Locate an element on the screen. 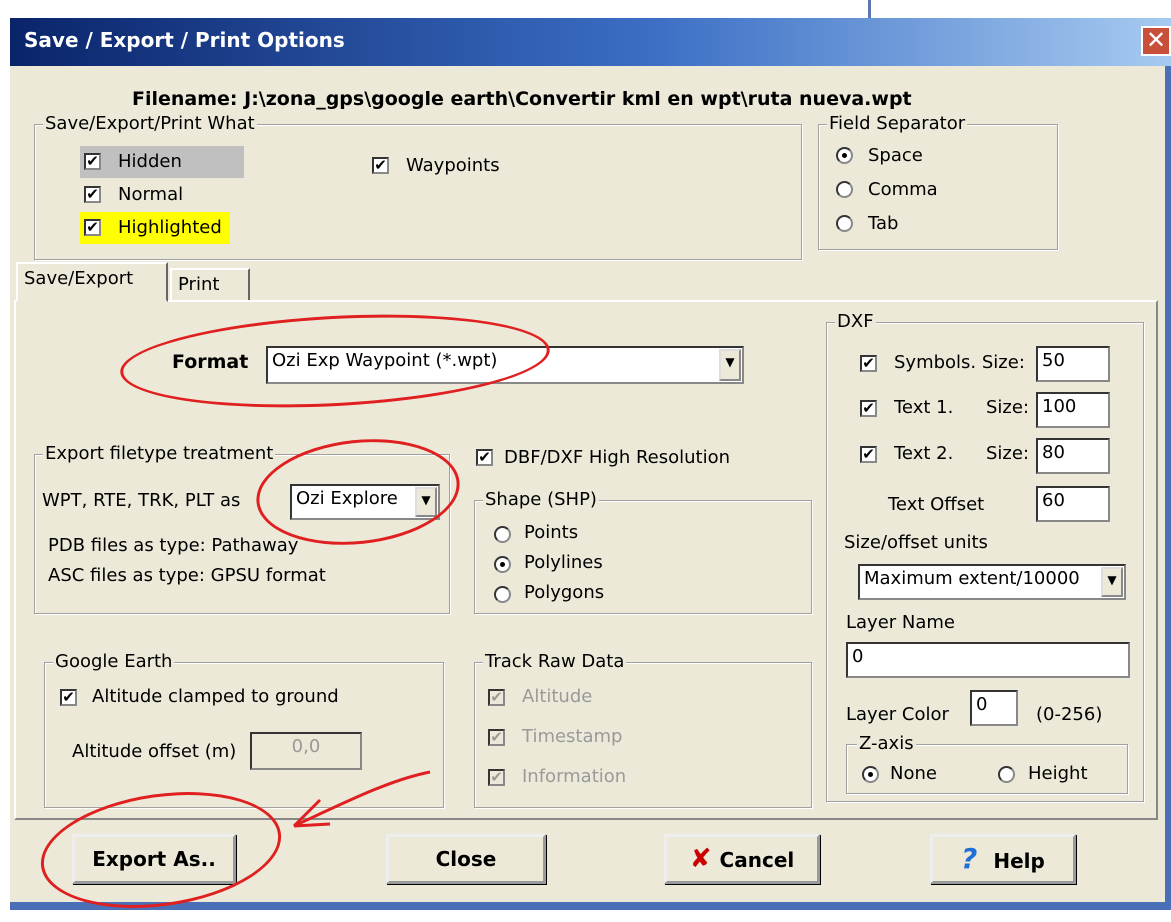  cancel-button: ✘ Cancel is located at coordinates (742, 859).